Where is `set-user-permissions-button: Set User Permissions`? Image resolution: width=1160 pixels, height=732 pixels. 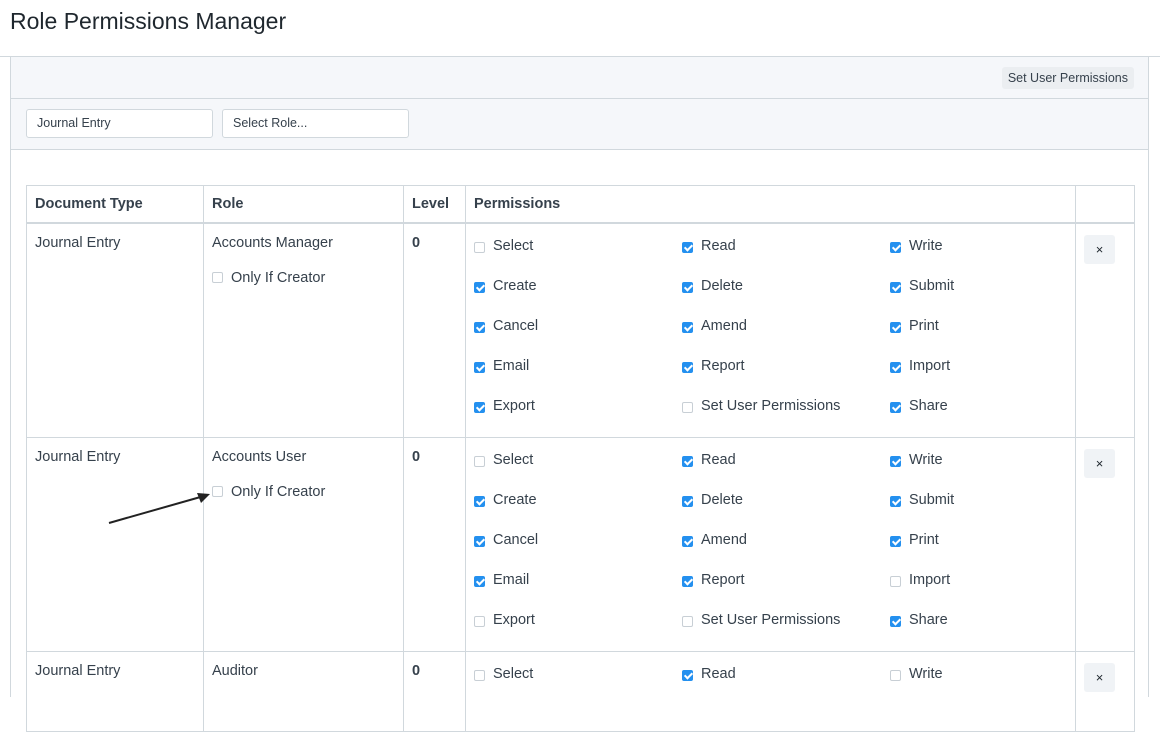
set-user-permissions-button: Set User Permissions is located at coordinates (1067, 78).